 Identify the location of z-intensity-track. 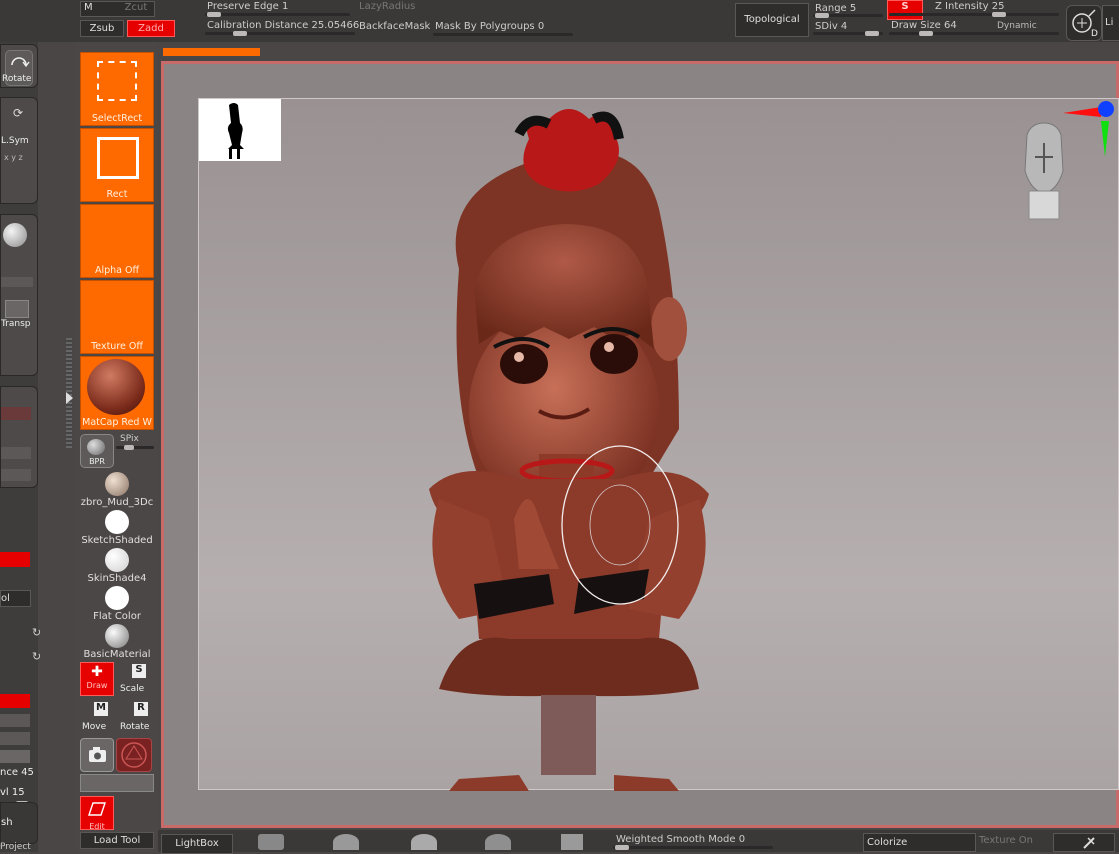
(974, 14).